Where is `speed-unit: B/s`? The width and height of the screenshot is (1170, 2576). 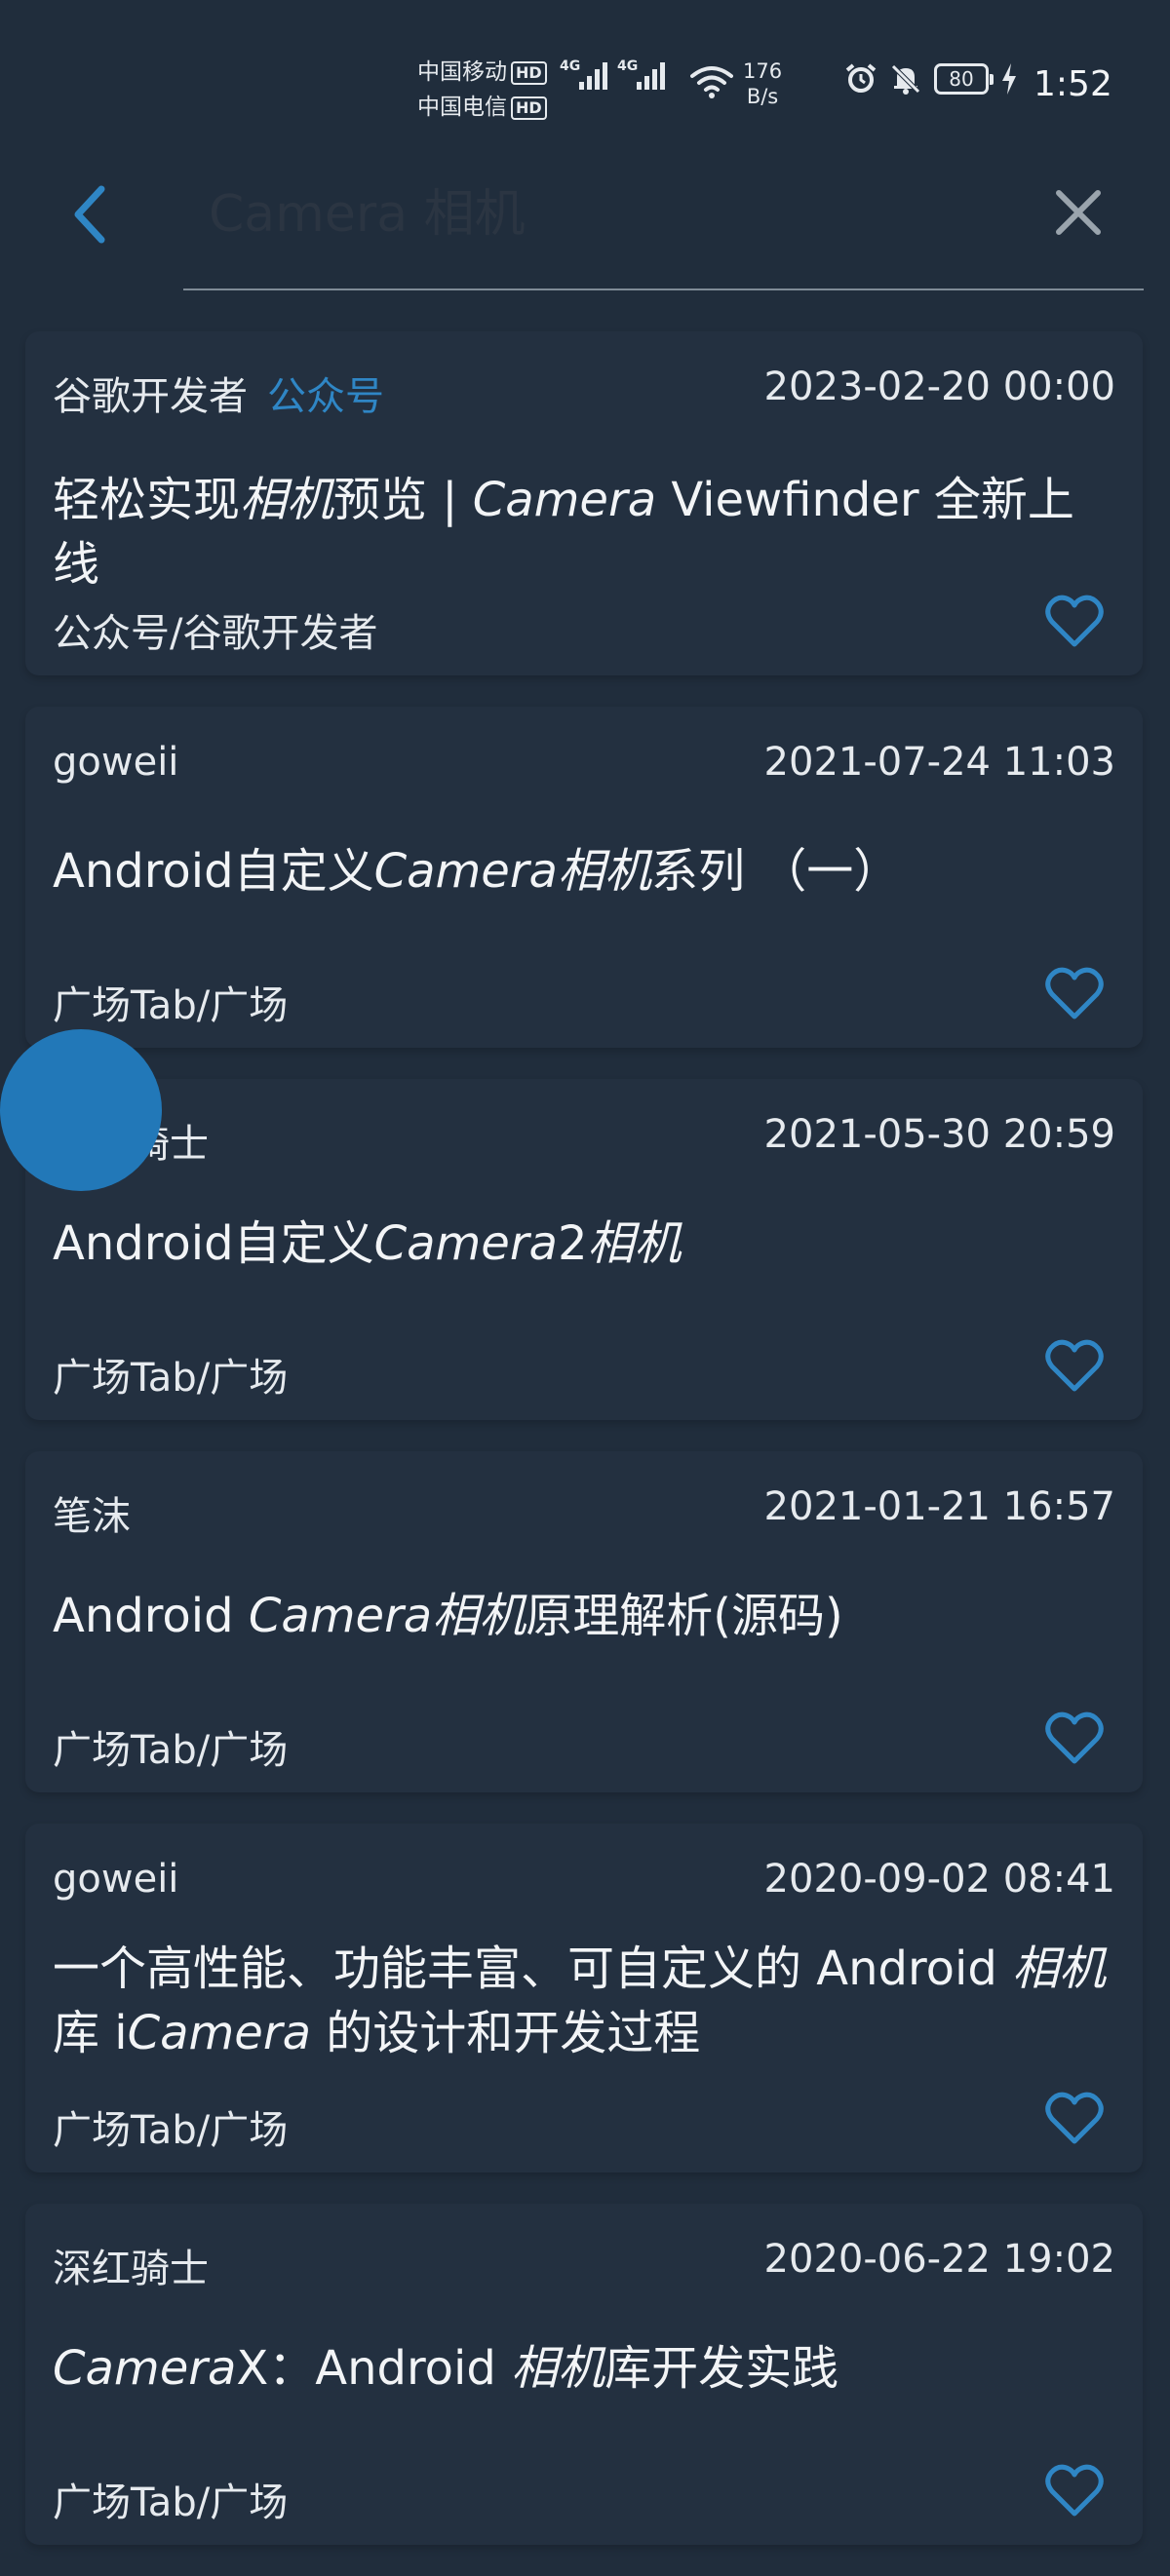 speed-unit: B/s is located at coordinates (762, 96).